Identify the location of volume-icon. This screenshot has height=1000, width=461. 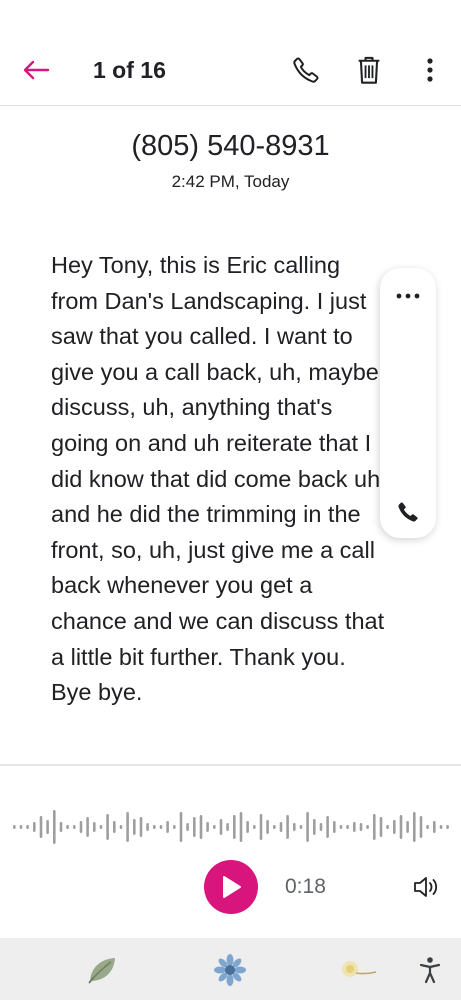
(426, 887).